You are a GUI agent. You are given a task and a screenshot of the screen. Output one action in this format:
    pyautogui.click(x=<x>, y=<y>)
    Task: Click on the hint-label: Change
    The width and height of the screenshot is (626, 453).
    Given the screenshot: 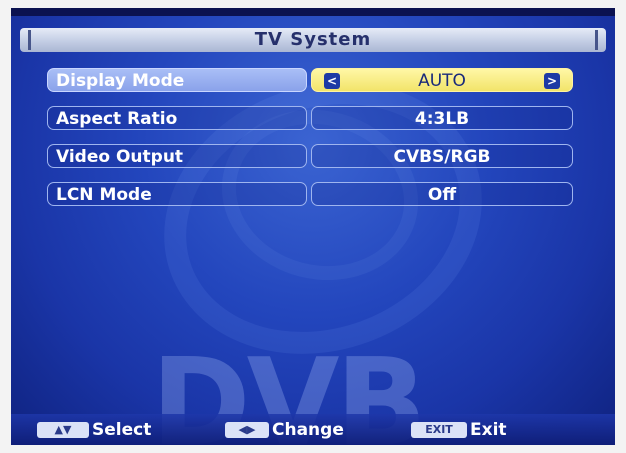 What is the action you would take?
    pyautogui.click(x=308, y=430)
    